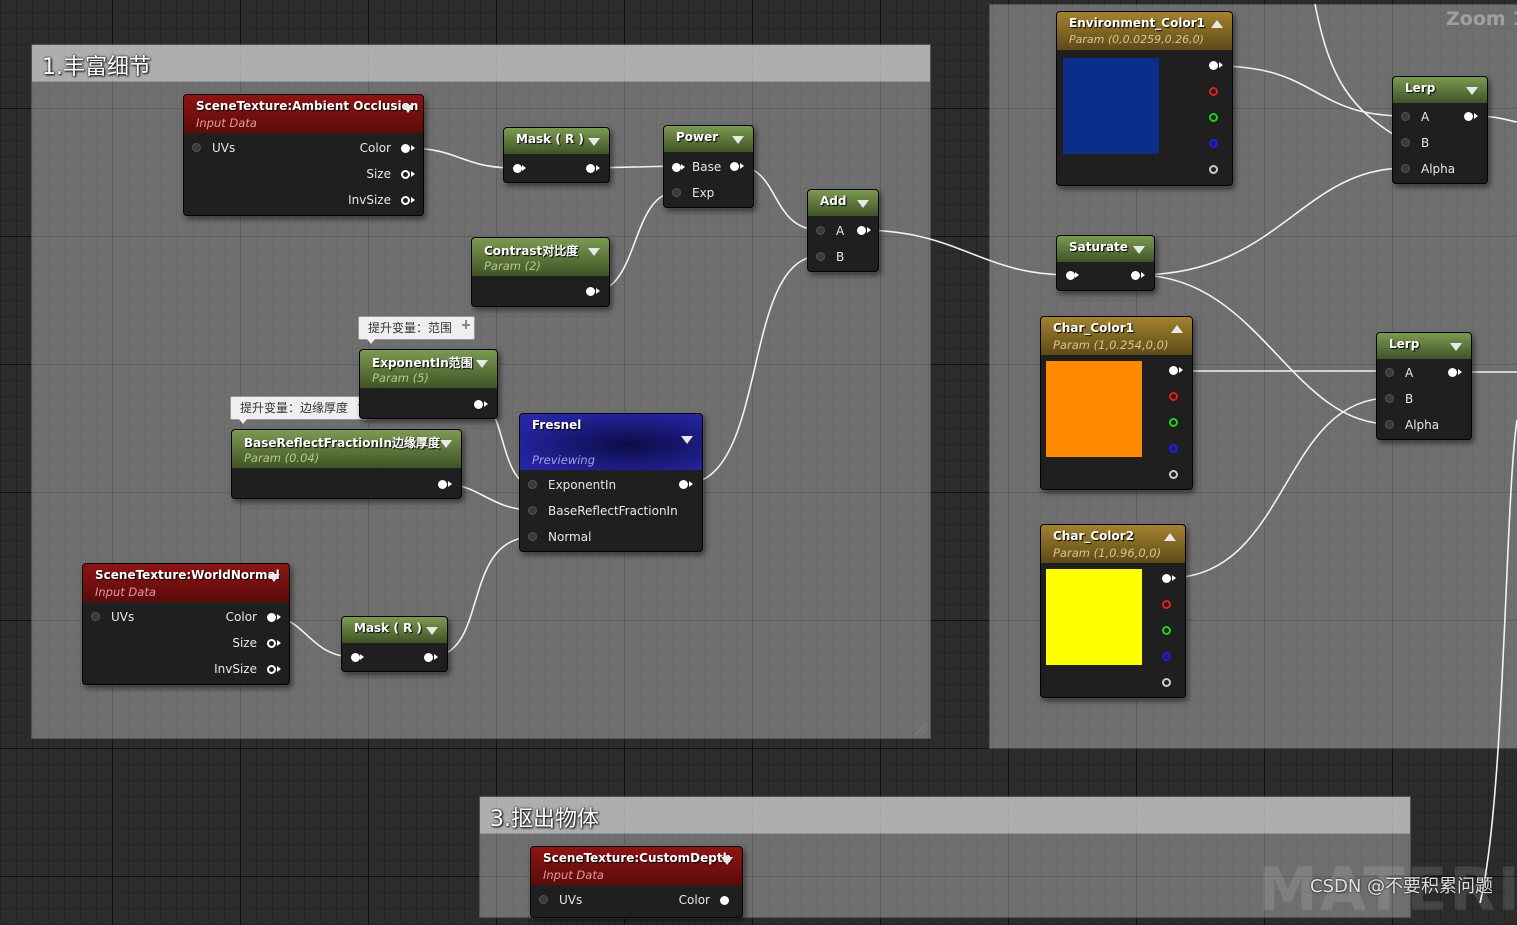  Describe the element at coordinates (1113, 544) in the screenshot. I see `node-header: Char_Color2 Param (1,0.96,0,0)` at that location.